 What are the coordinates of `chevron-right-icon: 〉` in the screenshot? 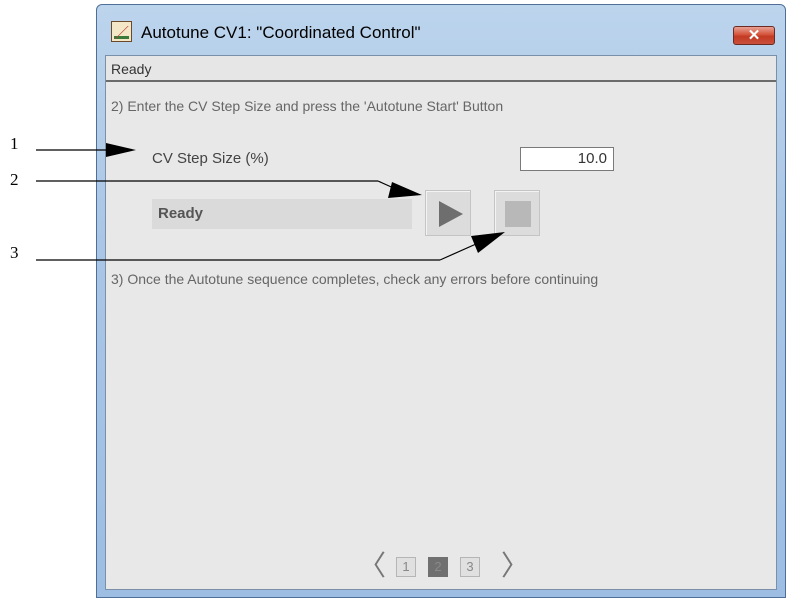 It's located at (515, 566).